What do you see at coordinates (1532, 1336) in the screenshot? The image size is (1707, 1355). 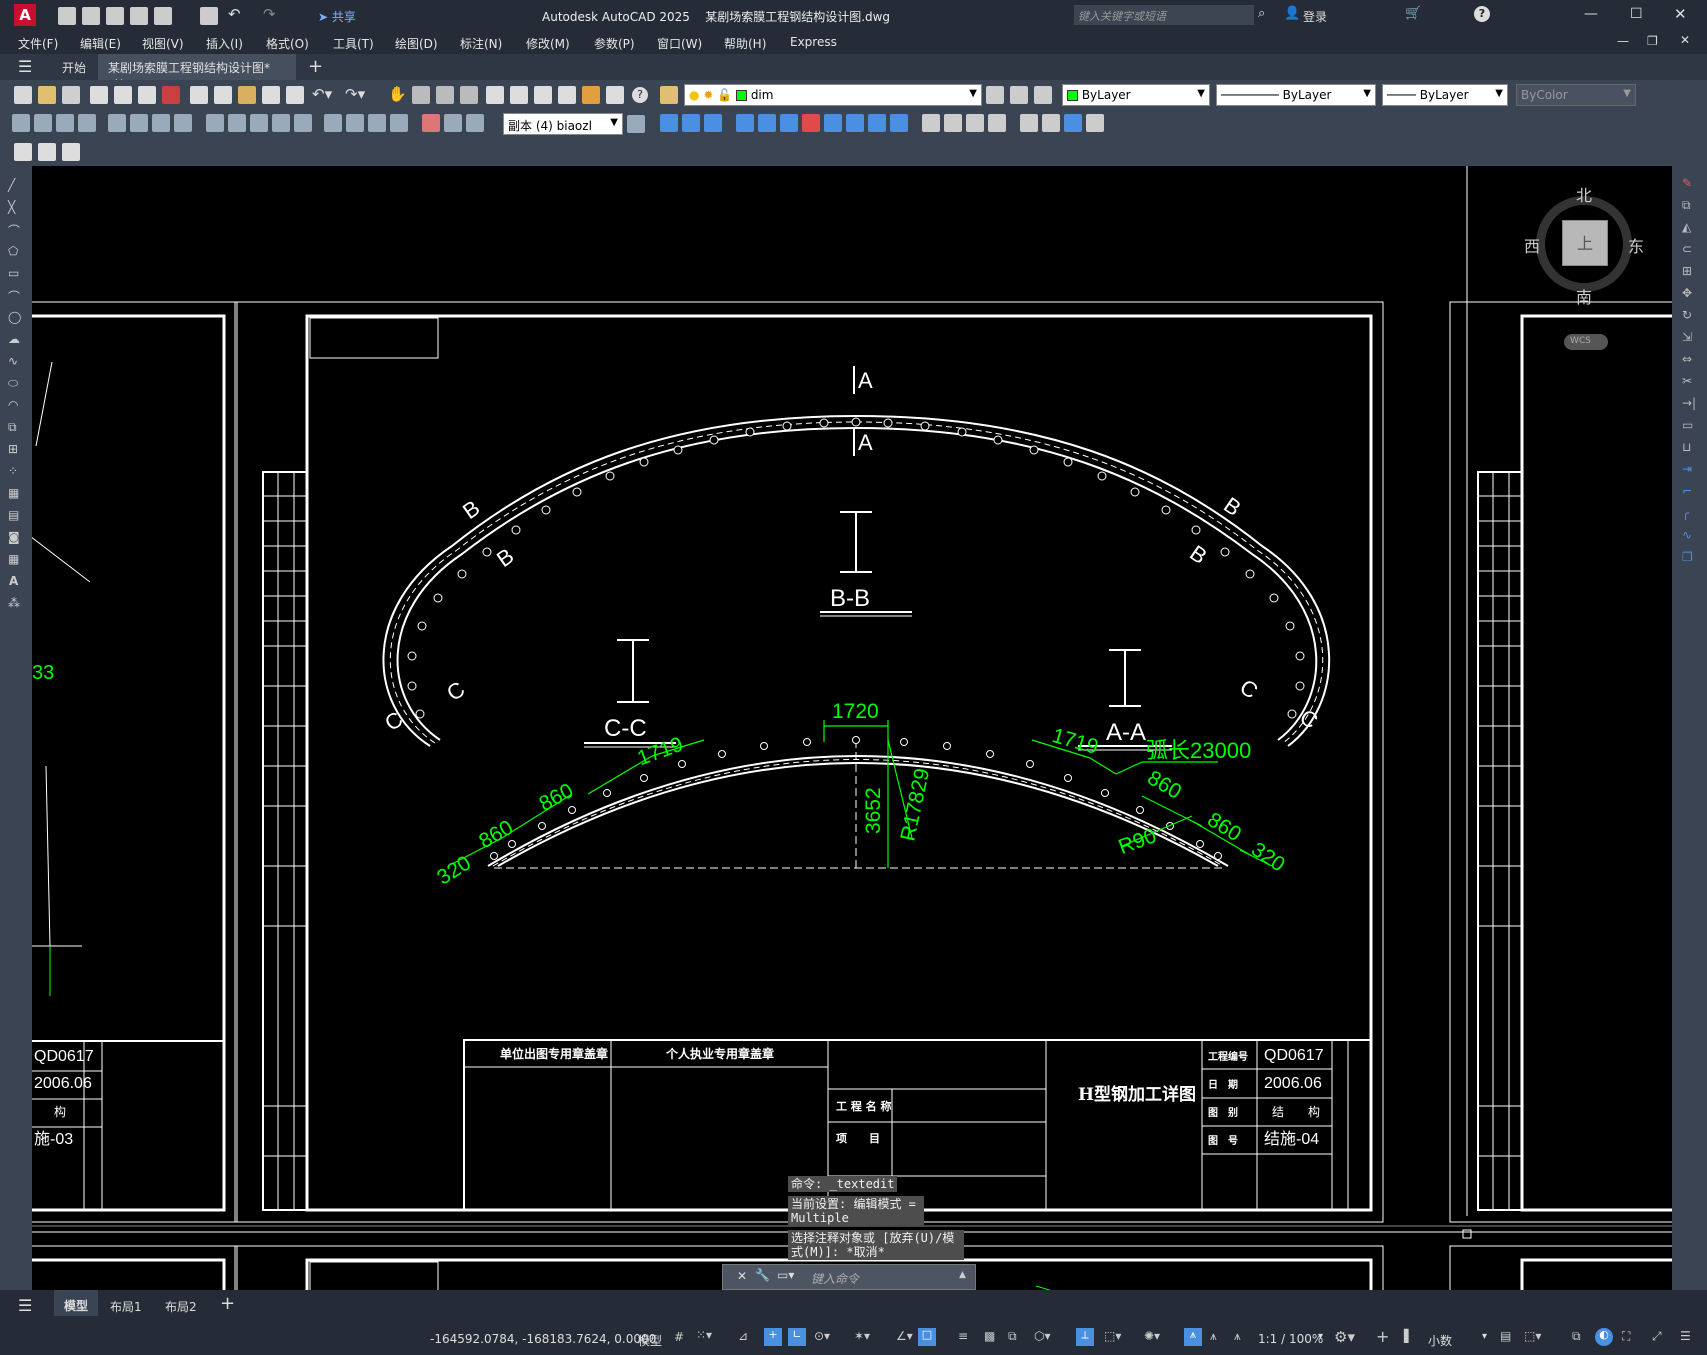 I see `lock-ui-icon: ⬚▾` at bounding box center [1532, 1336].